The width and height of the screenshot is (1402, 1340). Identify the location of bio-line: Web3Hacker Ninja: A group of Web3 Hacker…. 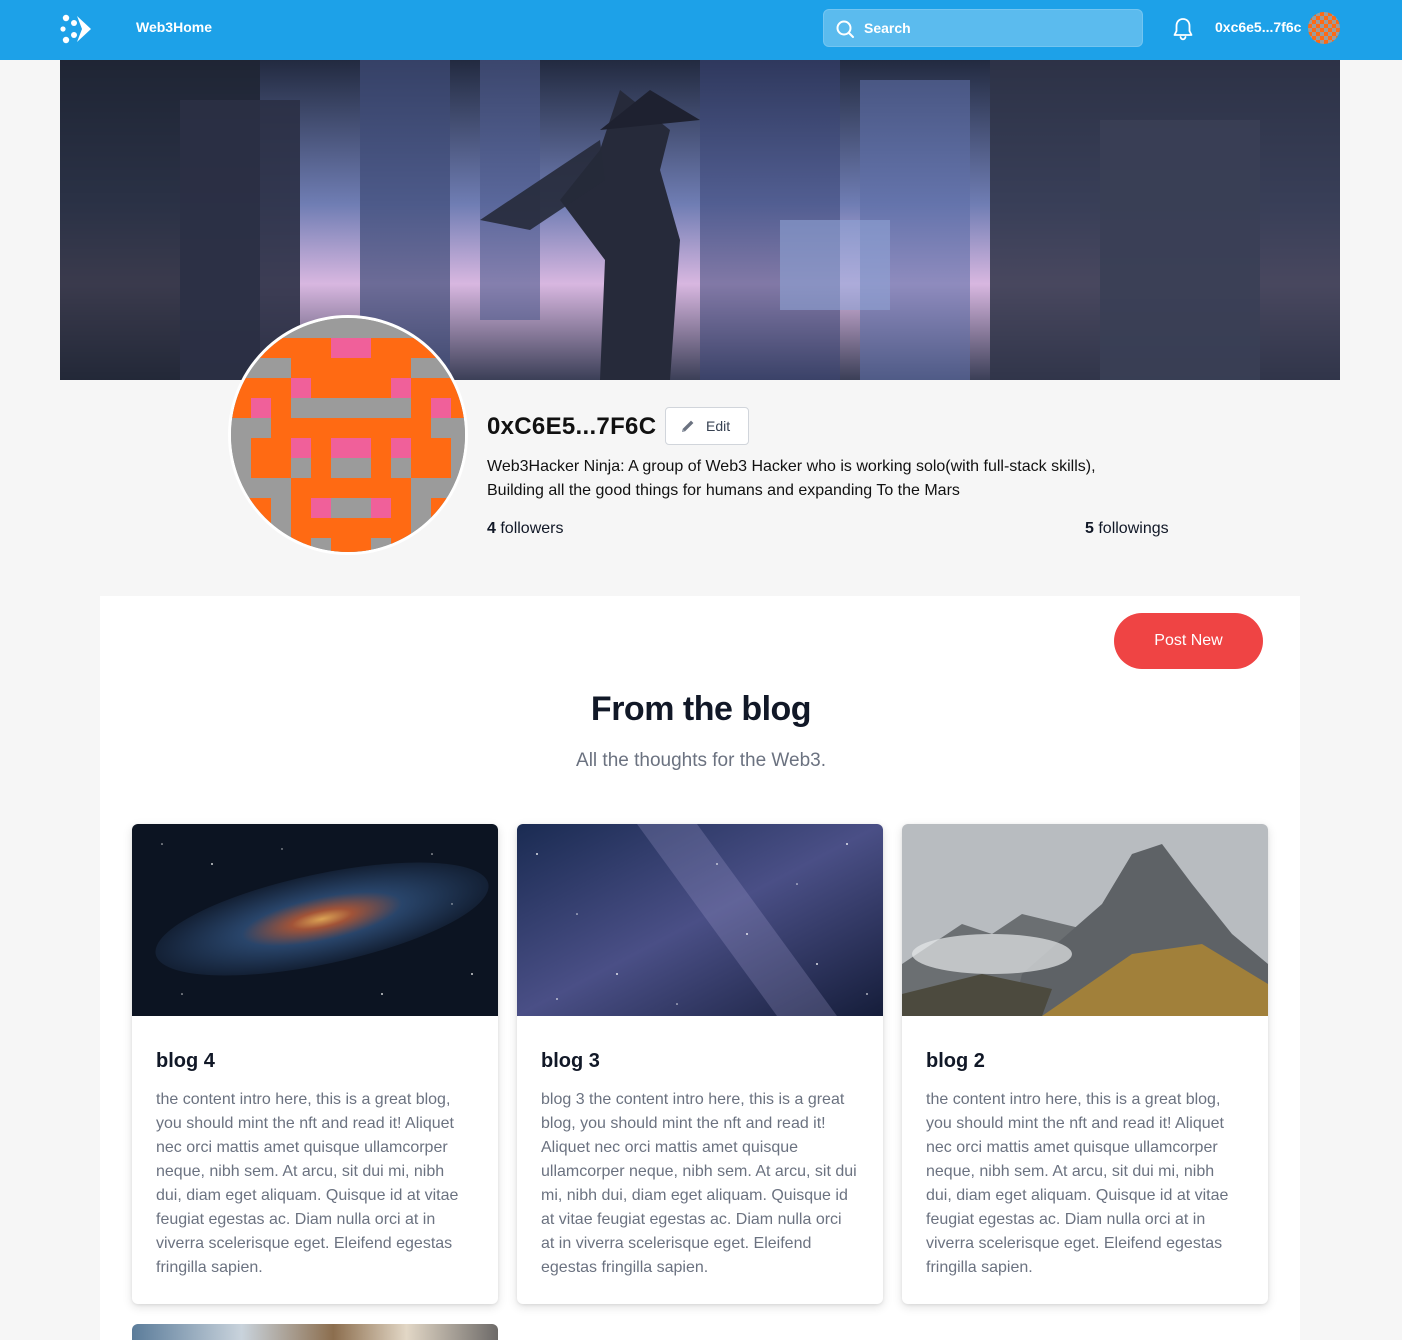
(791, 466).